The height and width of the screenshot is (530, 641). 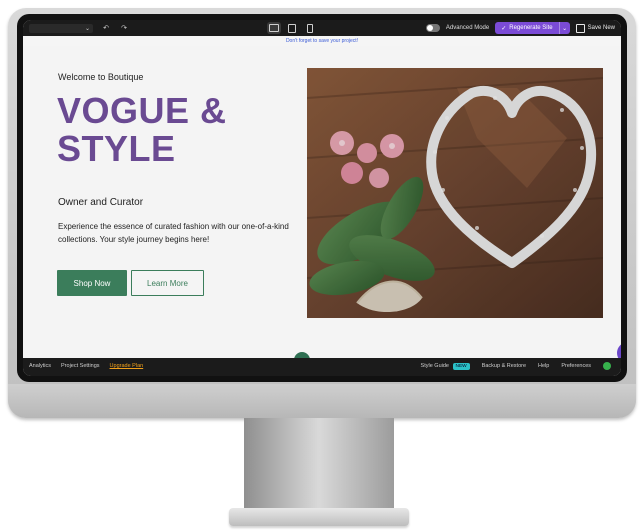 I want to click on tablet-view-button, so click(x=292, y=28).